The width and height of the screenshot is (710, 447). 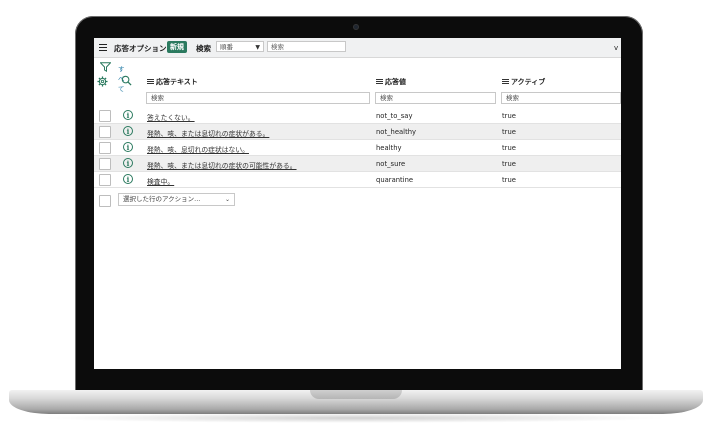 I want to click on filter-input-active: 検索, so click(x=561, y=98).